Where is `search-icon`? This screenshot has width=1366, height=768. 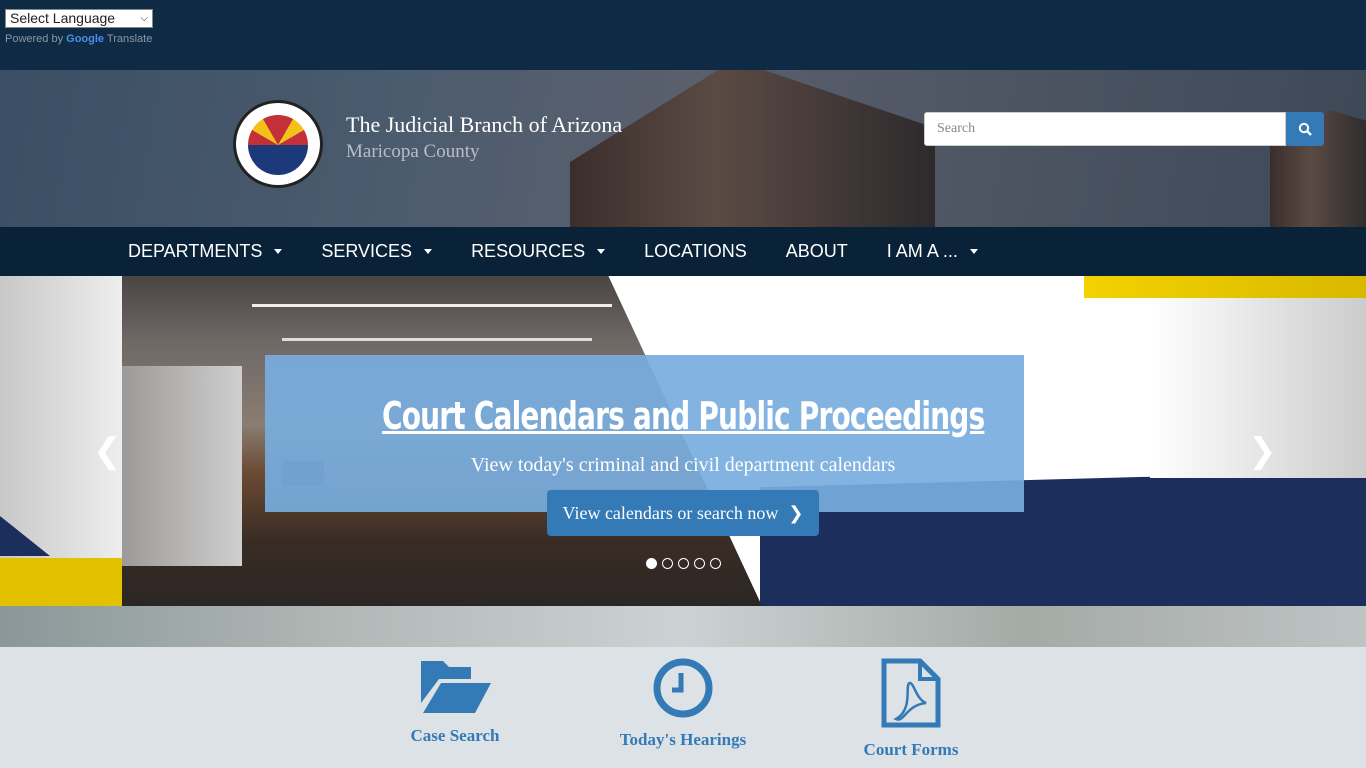 search-icon is located at coordinates (1305, 129).